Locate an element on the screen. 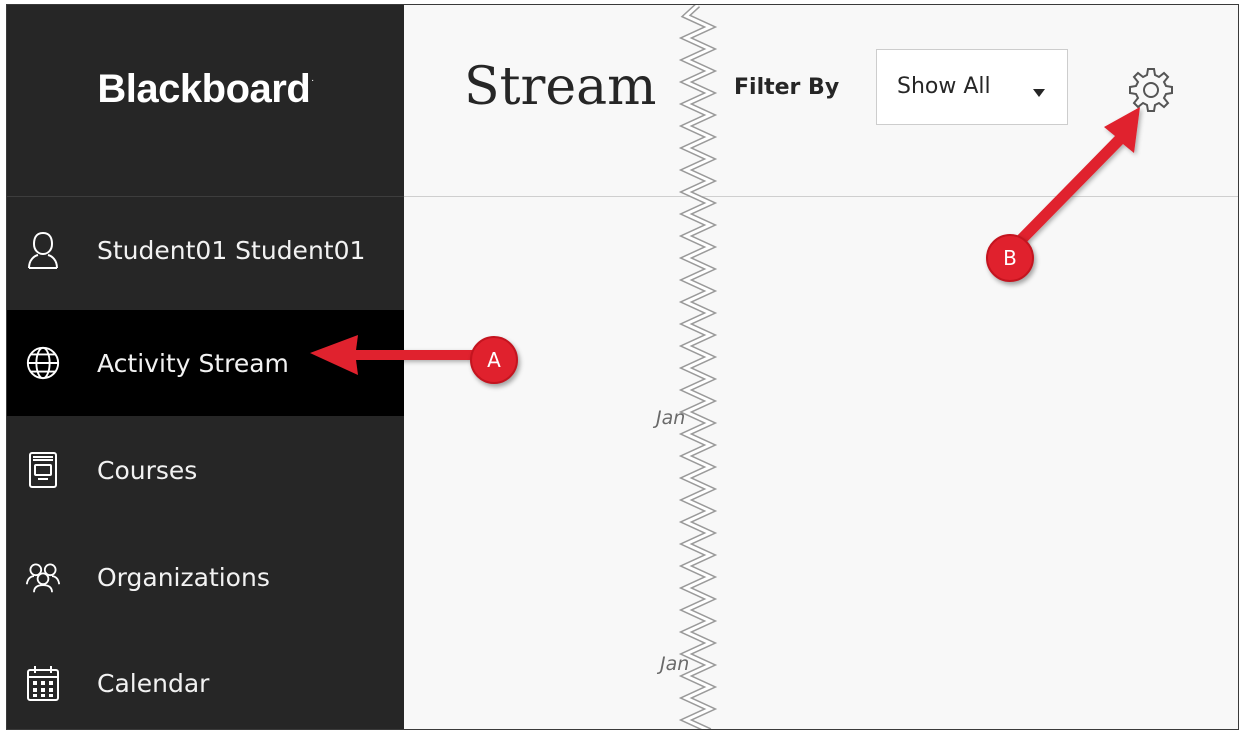 The image size is (1243, 734). logo-text: Blackboard. is located at coordinates (205, 89).